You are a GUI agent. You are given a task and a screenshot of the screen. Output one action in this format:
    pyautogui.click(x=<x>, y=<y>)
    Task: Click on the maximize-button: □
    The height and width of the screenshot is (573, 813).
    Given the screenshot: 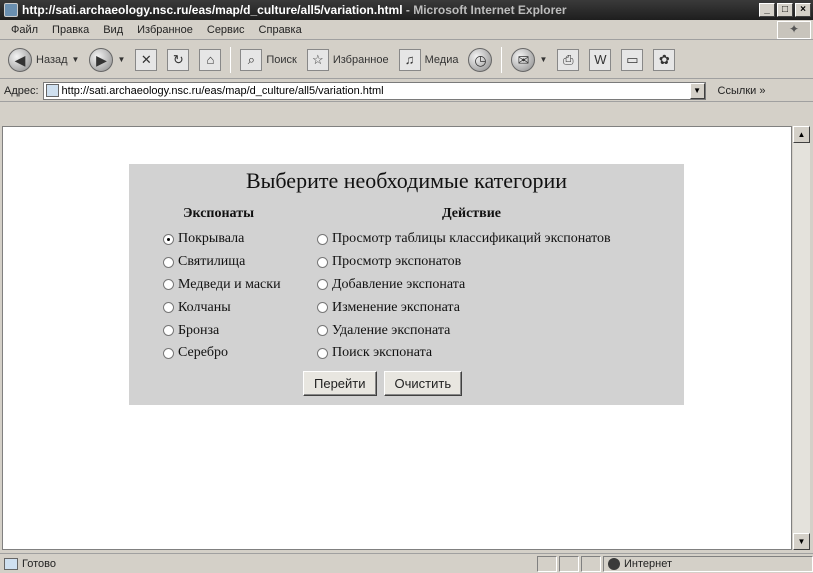 What is the action you would take?
    pyautogui.click(x=785, y=10)
    